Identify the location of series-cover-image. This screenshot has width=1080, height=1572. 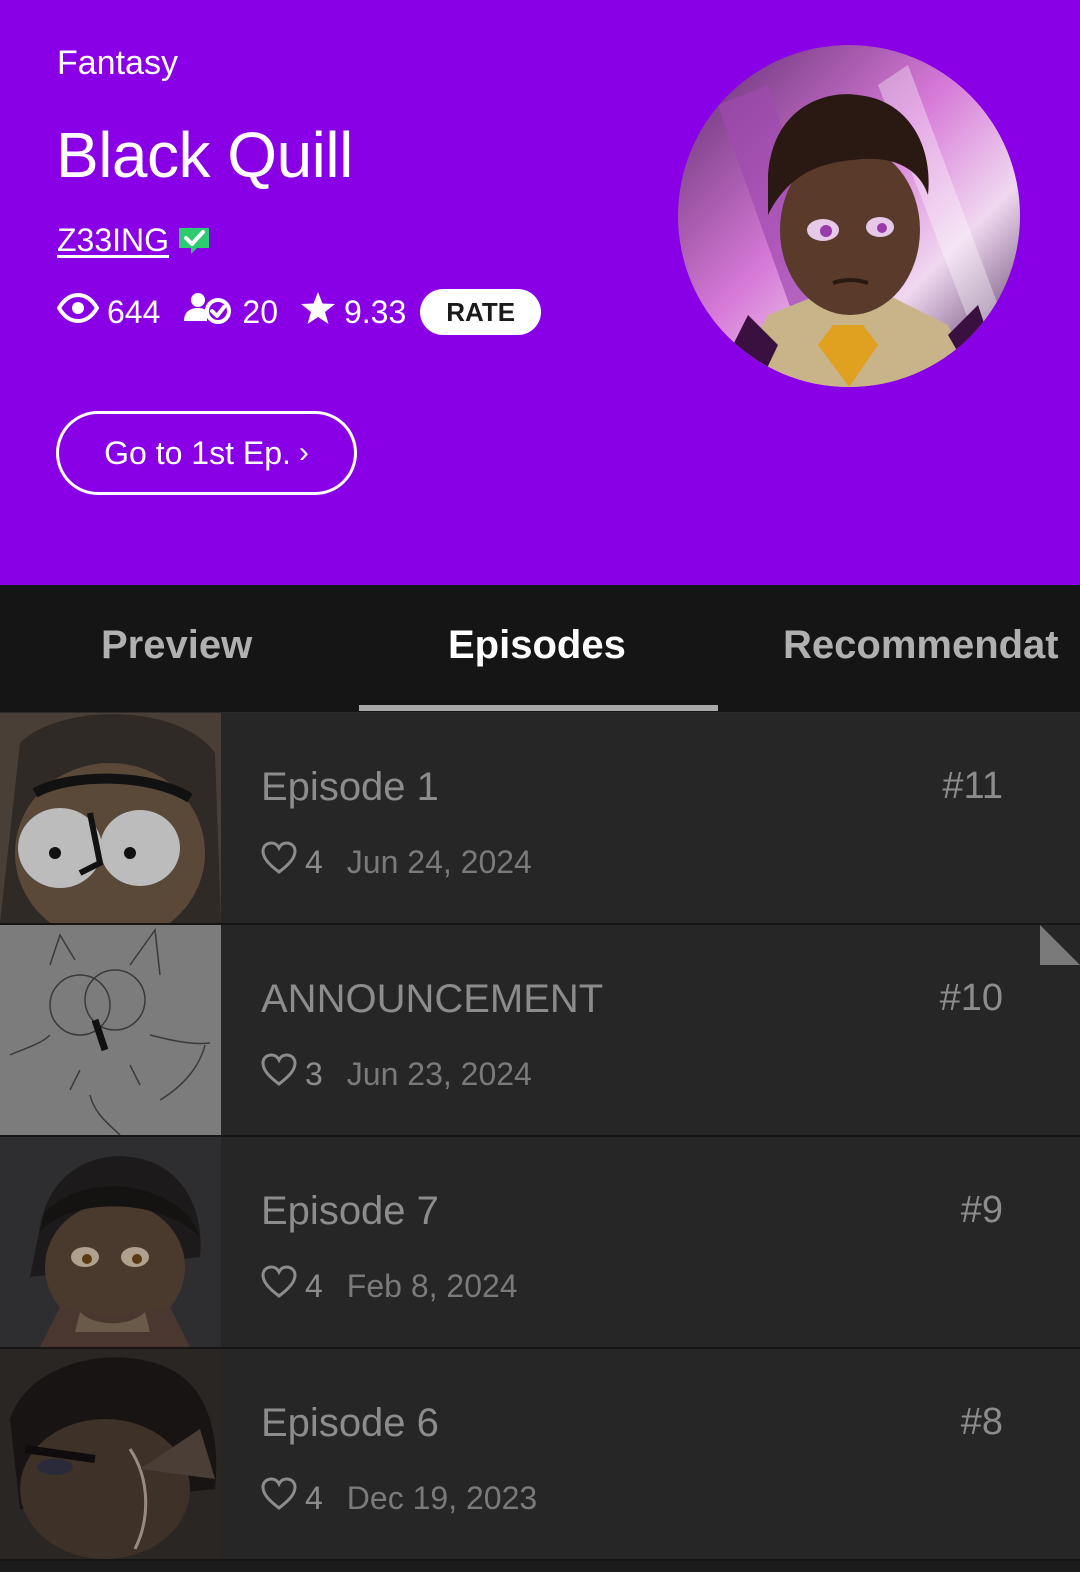
(849, 216).